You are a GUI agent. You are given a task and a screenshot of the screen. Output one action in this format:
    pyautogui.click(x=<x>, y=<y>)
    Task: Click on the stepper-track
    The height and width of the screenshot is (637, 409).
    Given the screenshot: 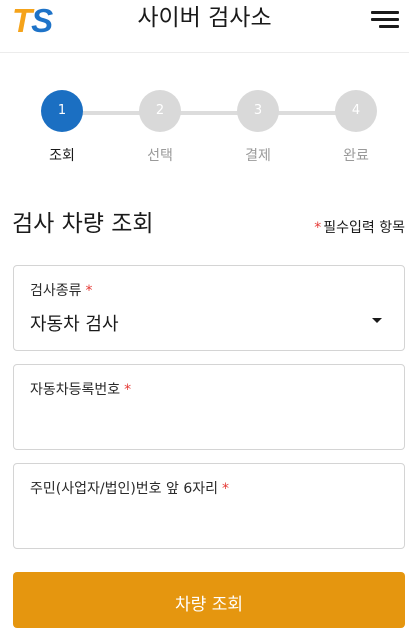 What is the action you would take?
    pyautogui.click(x=209, y=113)
    